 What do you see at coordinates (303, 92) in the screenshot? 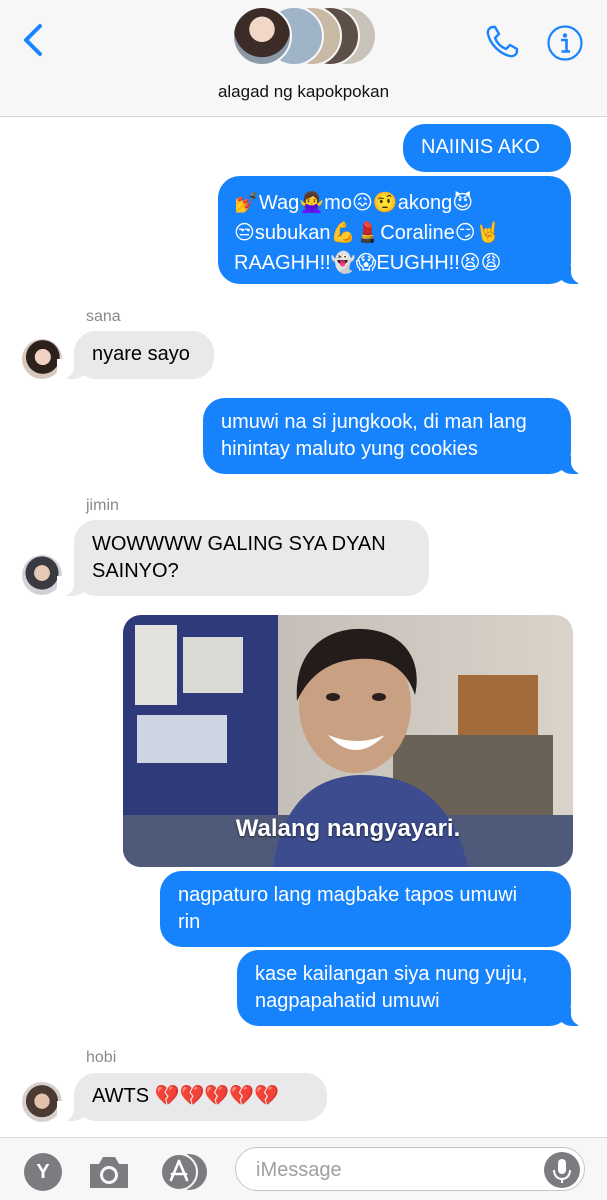
I see `group-name: alagad ng kapokpokan` at bounding box center [303, 92].